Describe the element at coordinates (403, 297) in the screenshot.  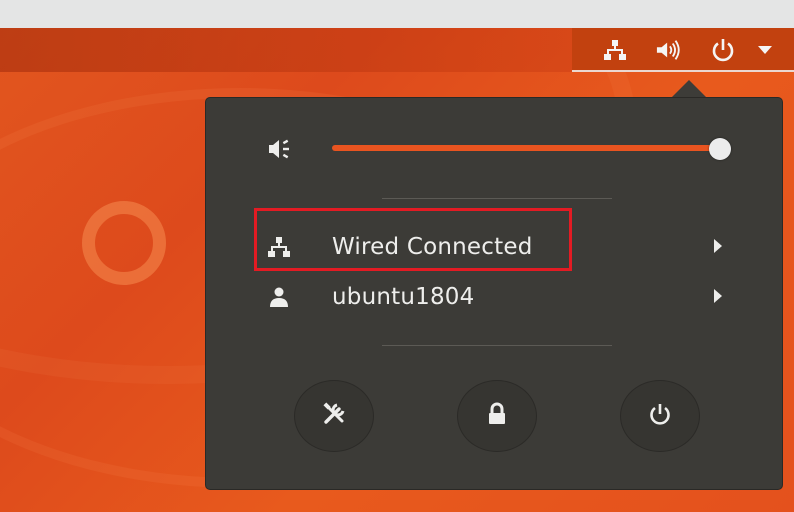
I see `menu-item-label: ubuntu1804` at that location.